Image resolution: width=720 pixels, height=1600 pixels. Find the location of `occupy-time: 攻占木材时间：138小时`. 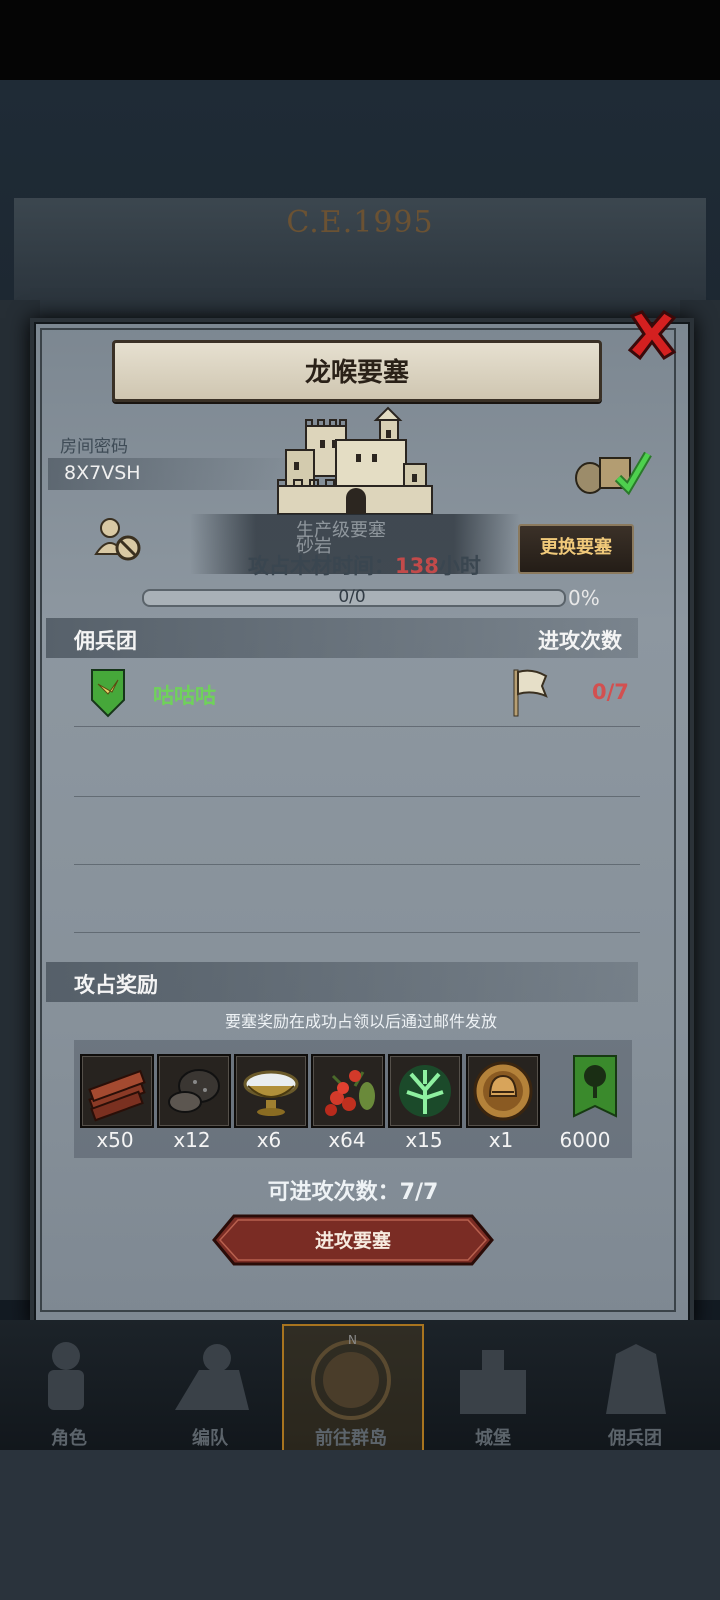

occupy-time: 攻占木材时间：138小时 is located at coordinates (364, 565).